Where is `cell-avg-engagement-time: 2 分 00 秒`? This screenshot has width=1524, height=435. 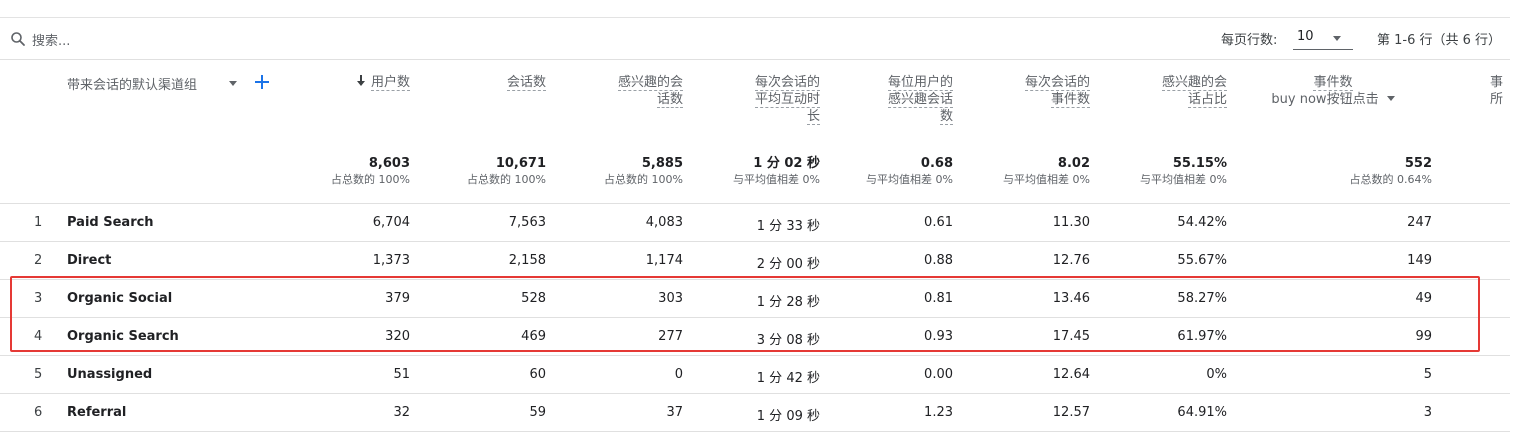 cell-avg-engagement-time: 2 分 00 秒 is located at coordinates (788, 264).